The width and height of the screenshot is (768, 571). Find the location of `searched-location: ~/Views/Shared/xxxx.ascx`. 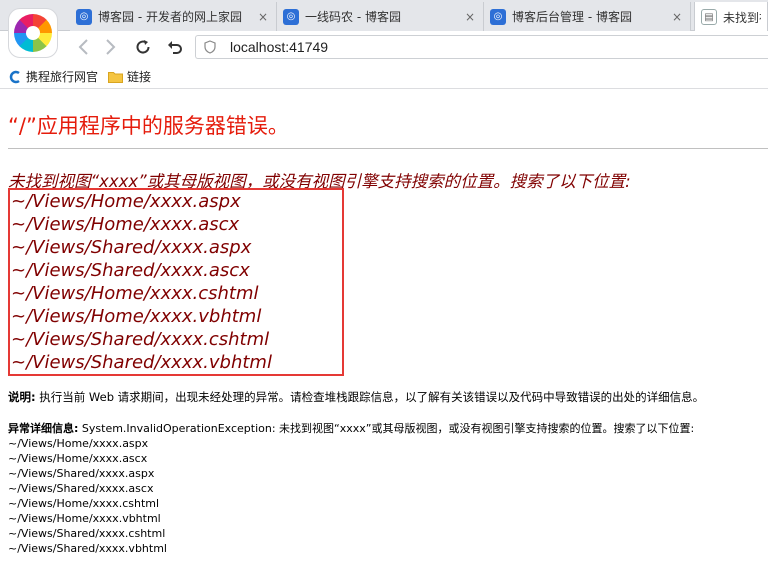

searched-location: ~/Views/Shared/xxxx.ascx is located at coordinates (130, 270).